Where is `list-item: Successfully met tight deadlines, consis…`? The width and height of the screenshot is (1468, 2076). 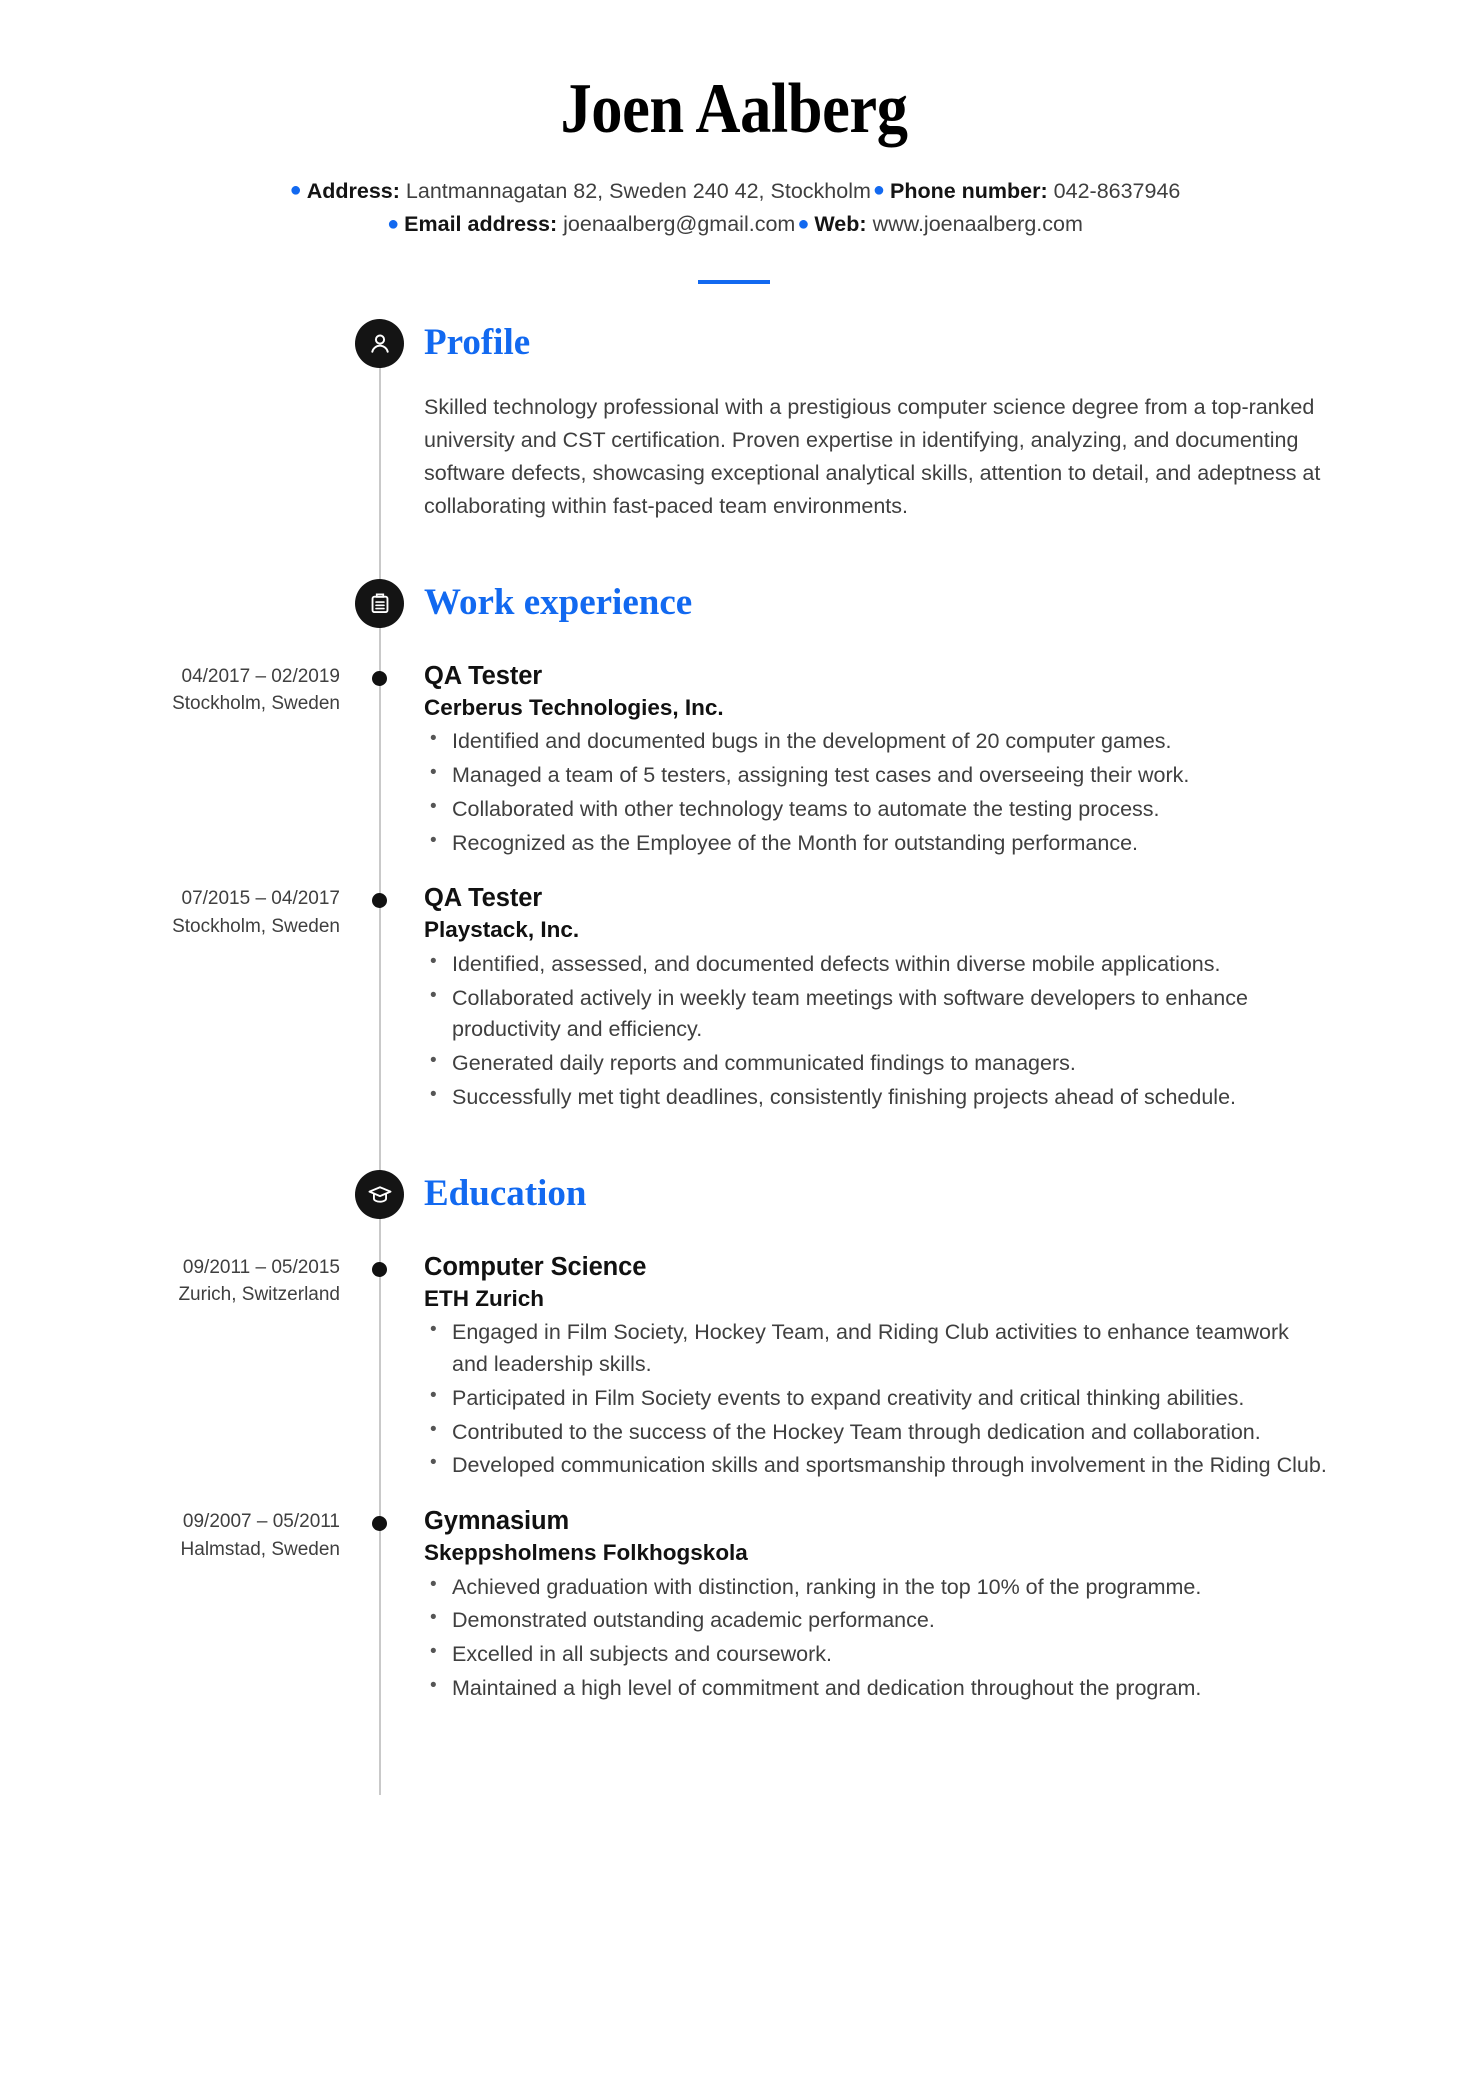 list-item: Successfully met tight deadlines, consis… is located at coordinates (877, 1097).